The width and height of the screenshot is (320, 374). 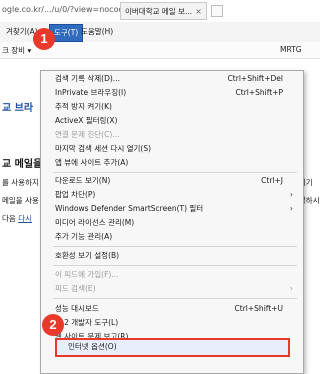 What do you see at coordinates (175, 309) in the screenshot?
I see `menu-item-performance-dashboard: 성능 대시보드 Ctrl+Shift+U` at bounding box center [175, 309].